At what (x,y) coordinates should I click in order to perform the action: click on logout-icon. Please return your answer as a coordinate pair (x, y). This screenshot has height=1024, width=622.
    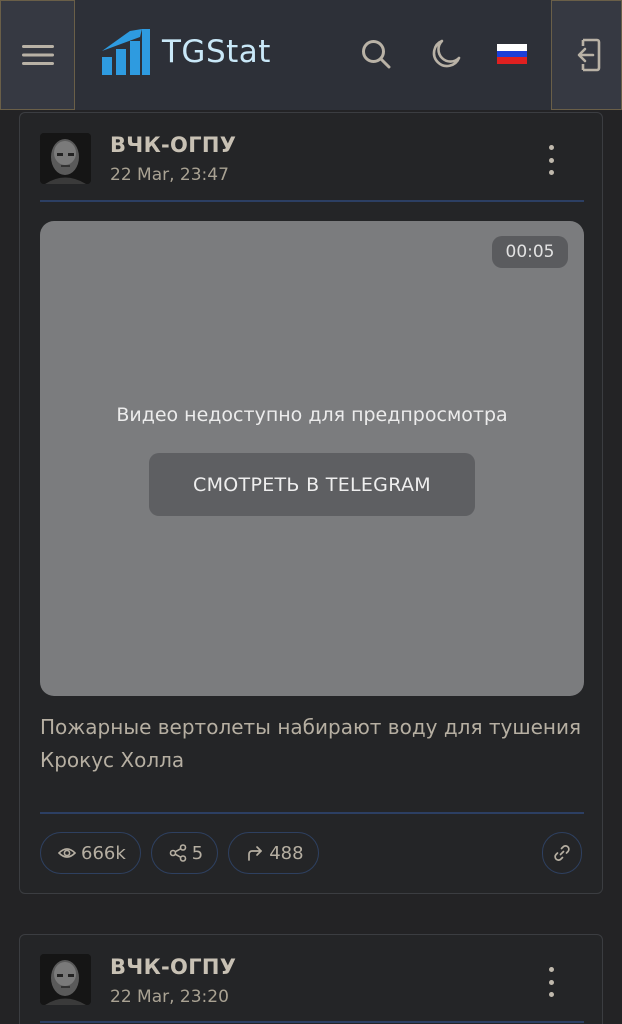
    Looking at the image, I should click on (588, 55).